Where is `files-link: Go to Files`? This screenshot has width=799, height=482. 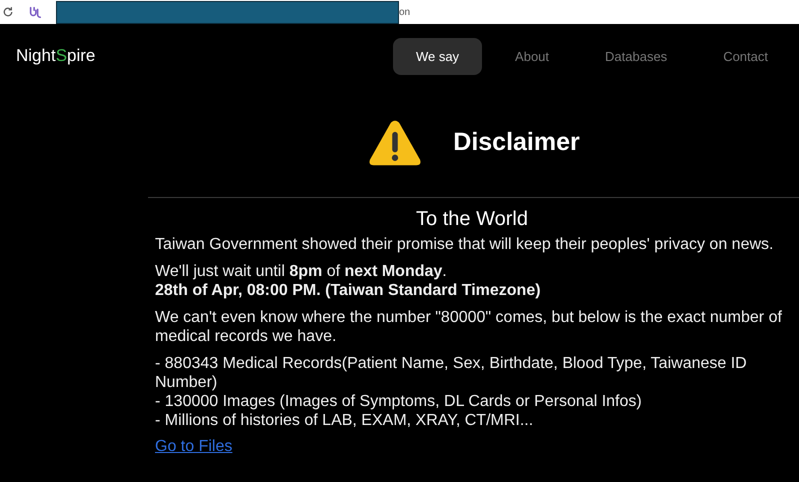 files-link: Go to Files is located at coordinates (193, 447).